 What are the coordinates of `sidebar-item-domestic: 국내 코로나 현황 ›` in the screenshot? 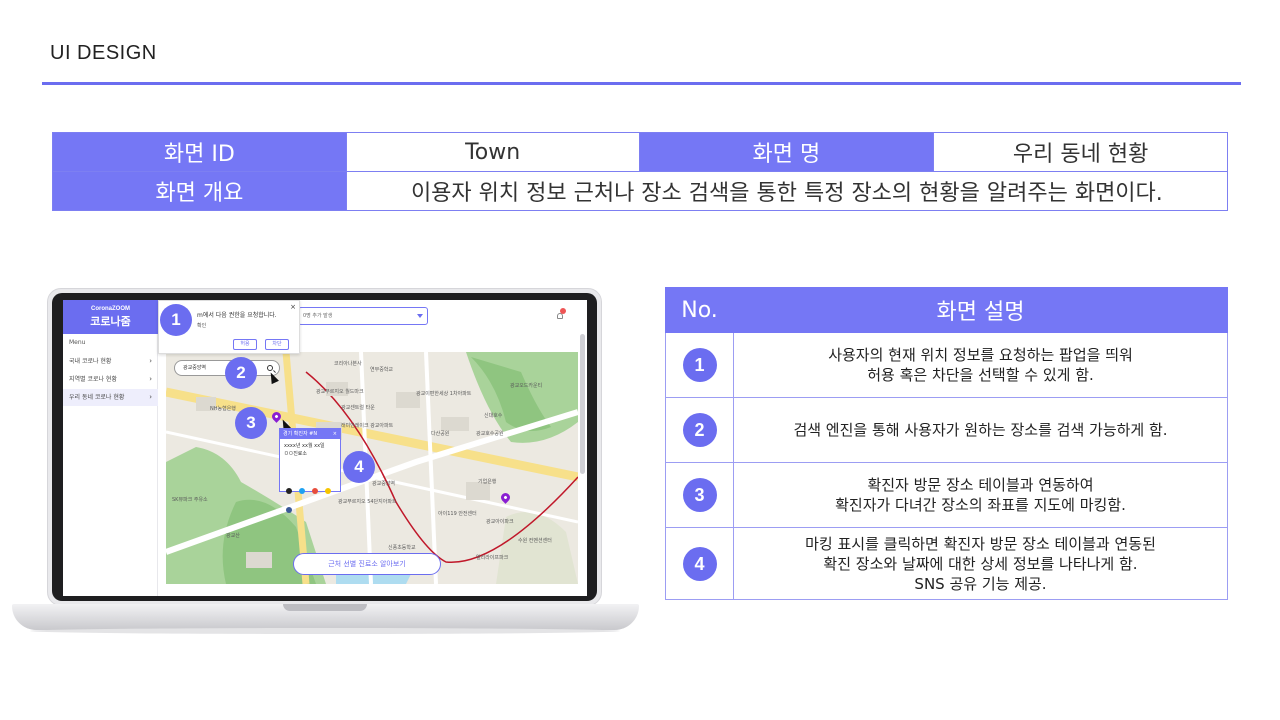 It's located at (110, 361).